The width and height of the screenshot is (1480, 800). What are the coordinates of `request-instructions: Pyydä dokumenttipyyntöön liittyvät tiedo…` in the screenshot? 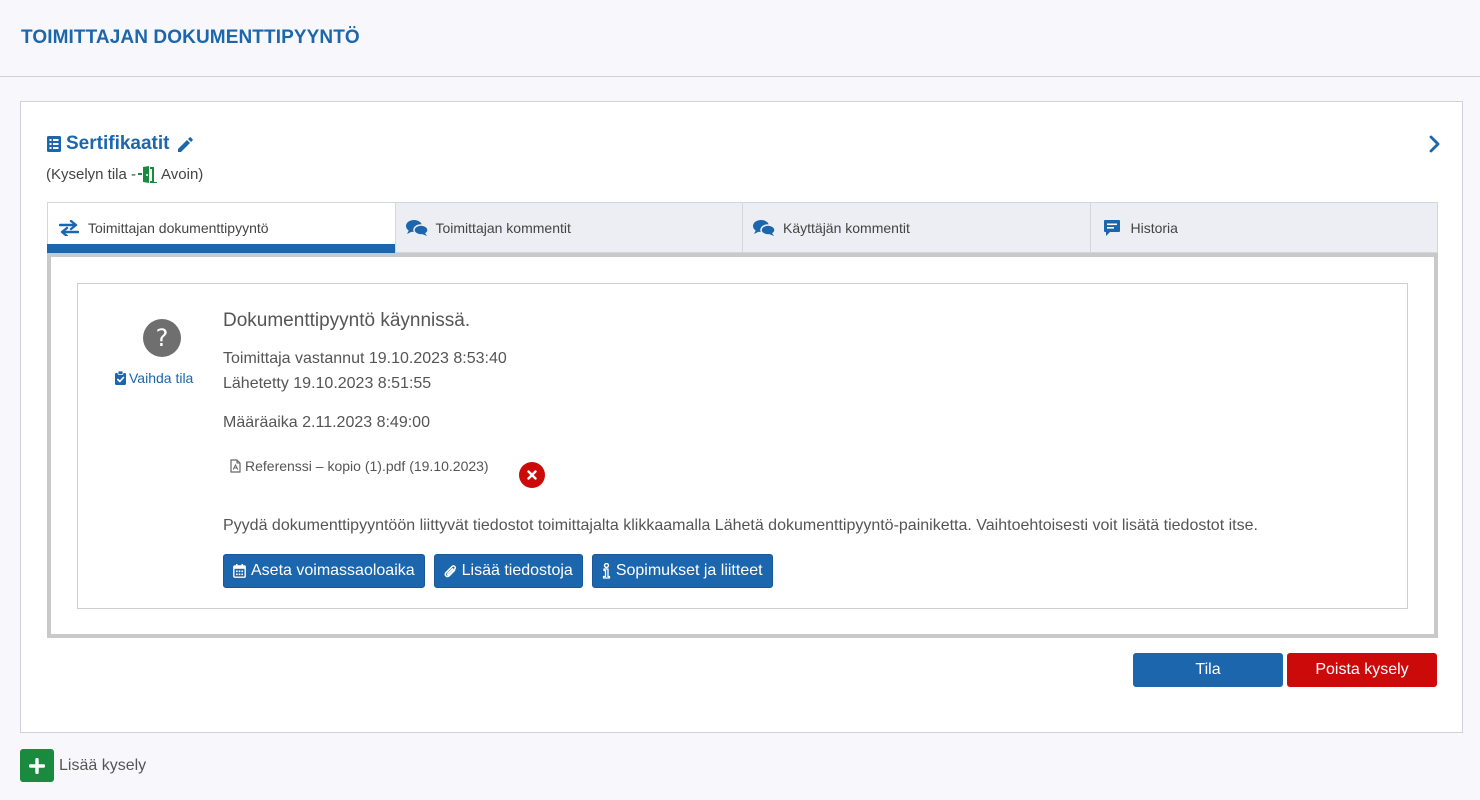 It's located at (740, 525).